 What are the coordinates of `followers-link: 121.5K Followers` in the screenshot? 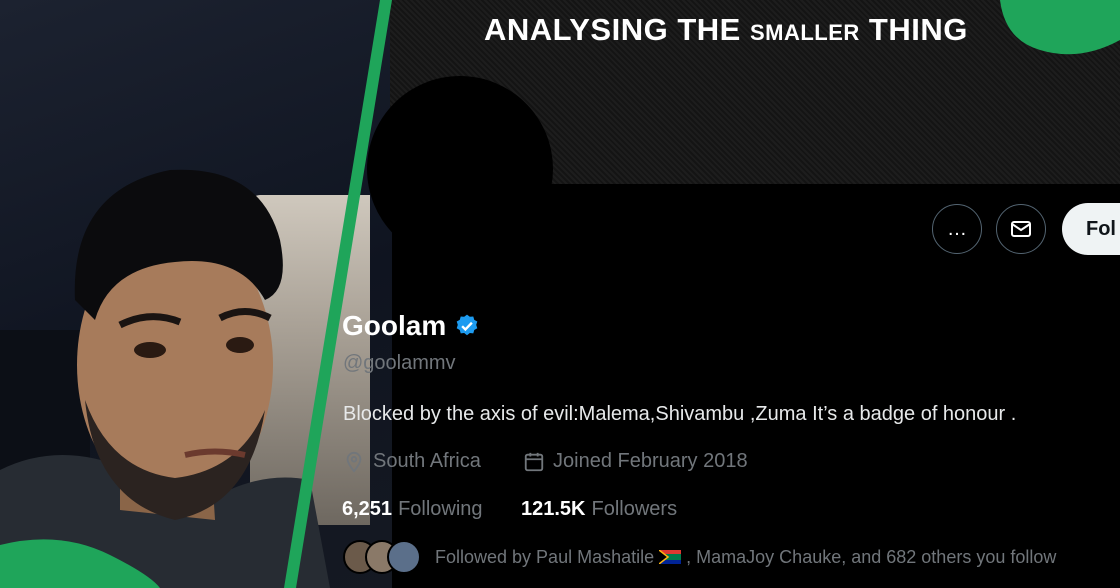 It's located at (599, 509).